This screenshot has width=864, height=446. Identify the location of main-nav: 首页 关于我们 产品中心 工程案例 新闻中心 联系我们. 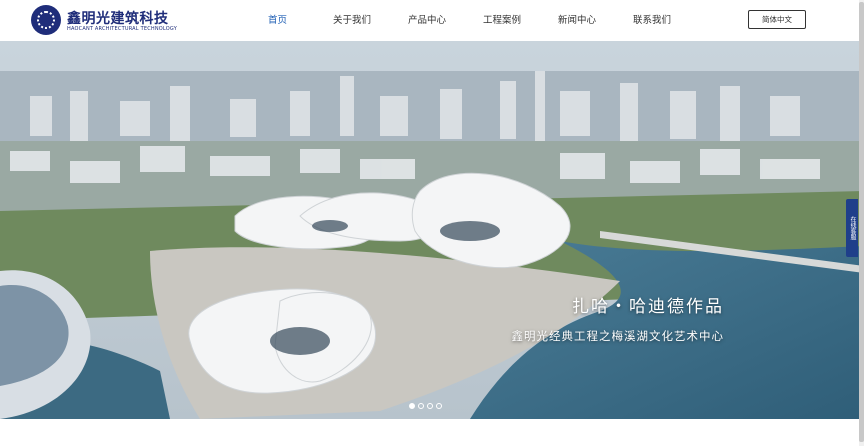
(432, 20).